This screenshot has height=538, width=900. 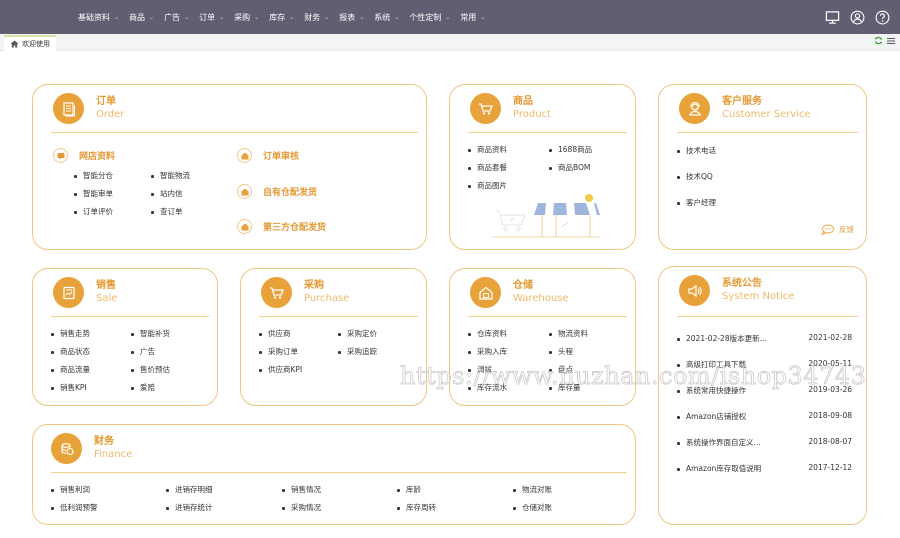 What do you see at coordinates (570, 150) in the screenshot?
I see `link-item: 1688商品` at bounding box center [570, 150].